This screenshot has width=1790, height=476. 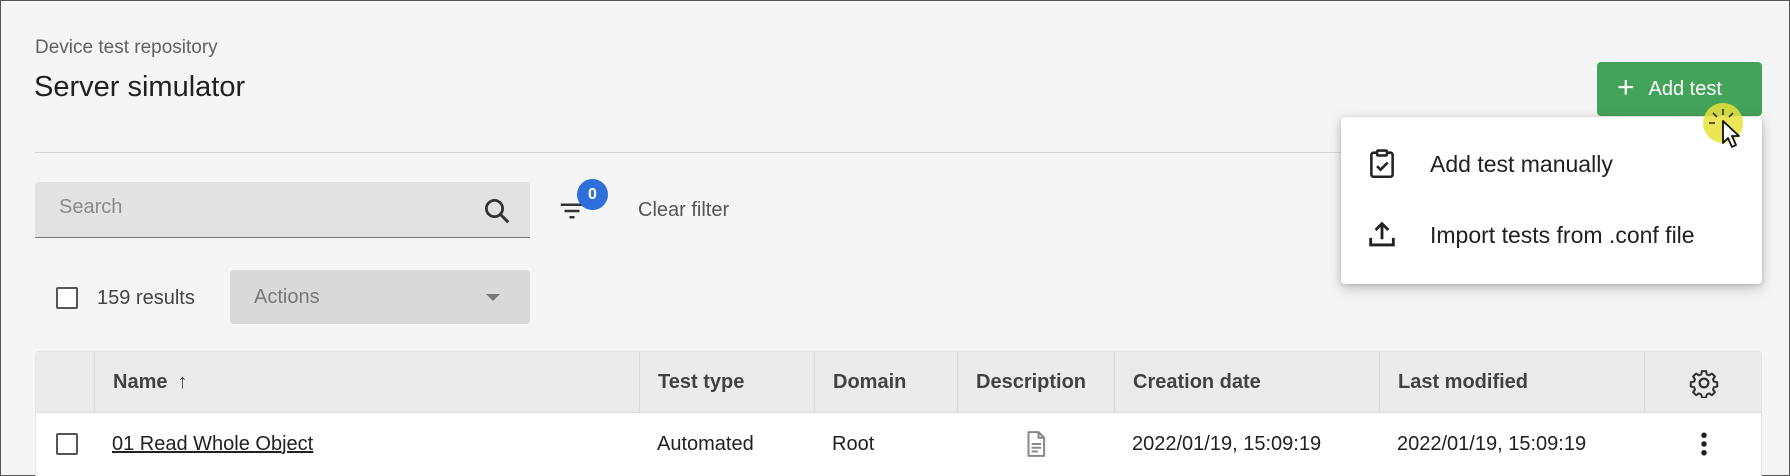 What do you see at coordinates (1227, 443) in the screenshot?
I see `cell-creation-date: 2022/01/19, 15:09:19` at bounding box center [1227, 443].